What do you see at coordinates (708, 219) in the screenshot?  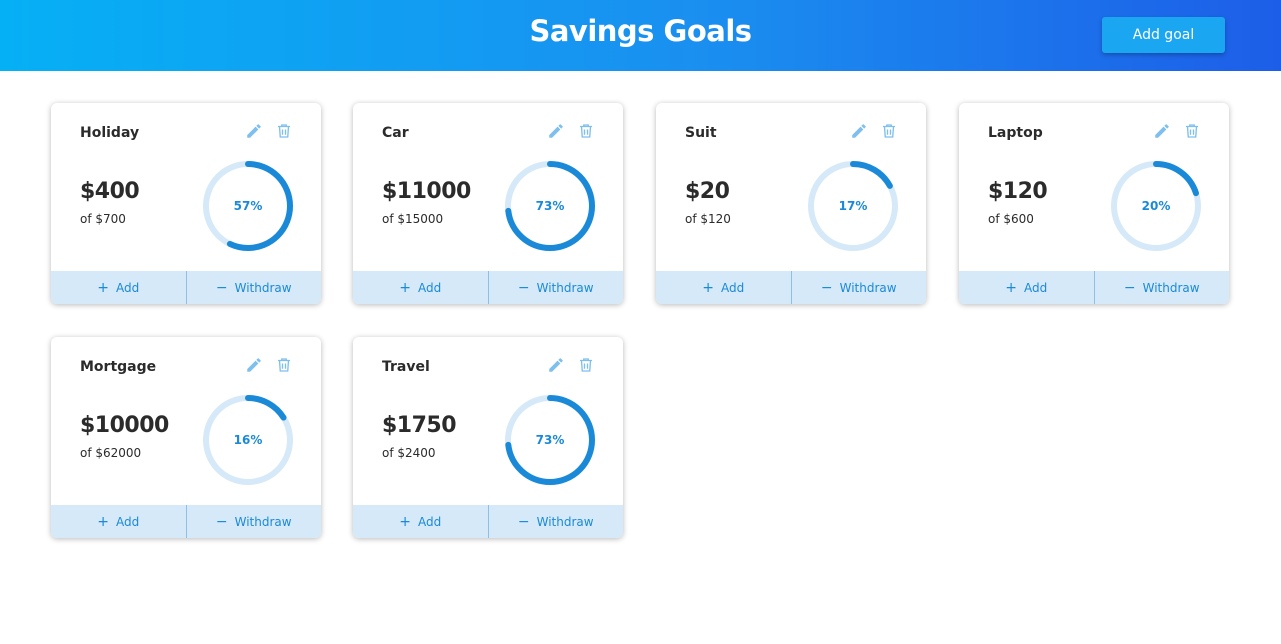 I see `target-amount: of $120` at bounding box center [708, 219].